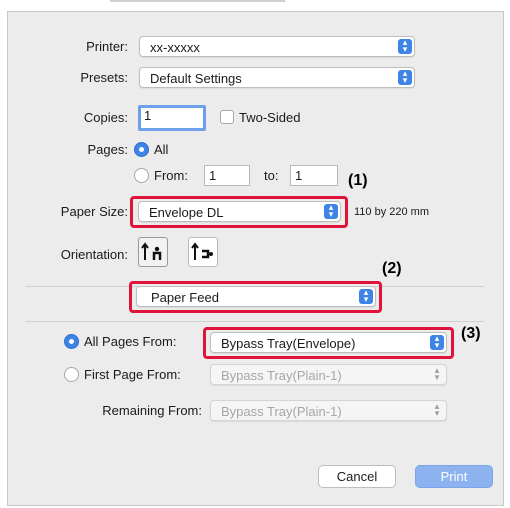 This screenshot has height=508, width=510. I want to click on landscape-icon, so click(202, 251).